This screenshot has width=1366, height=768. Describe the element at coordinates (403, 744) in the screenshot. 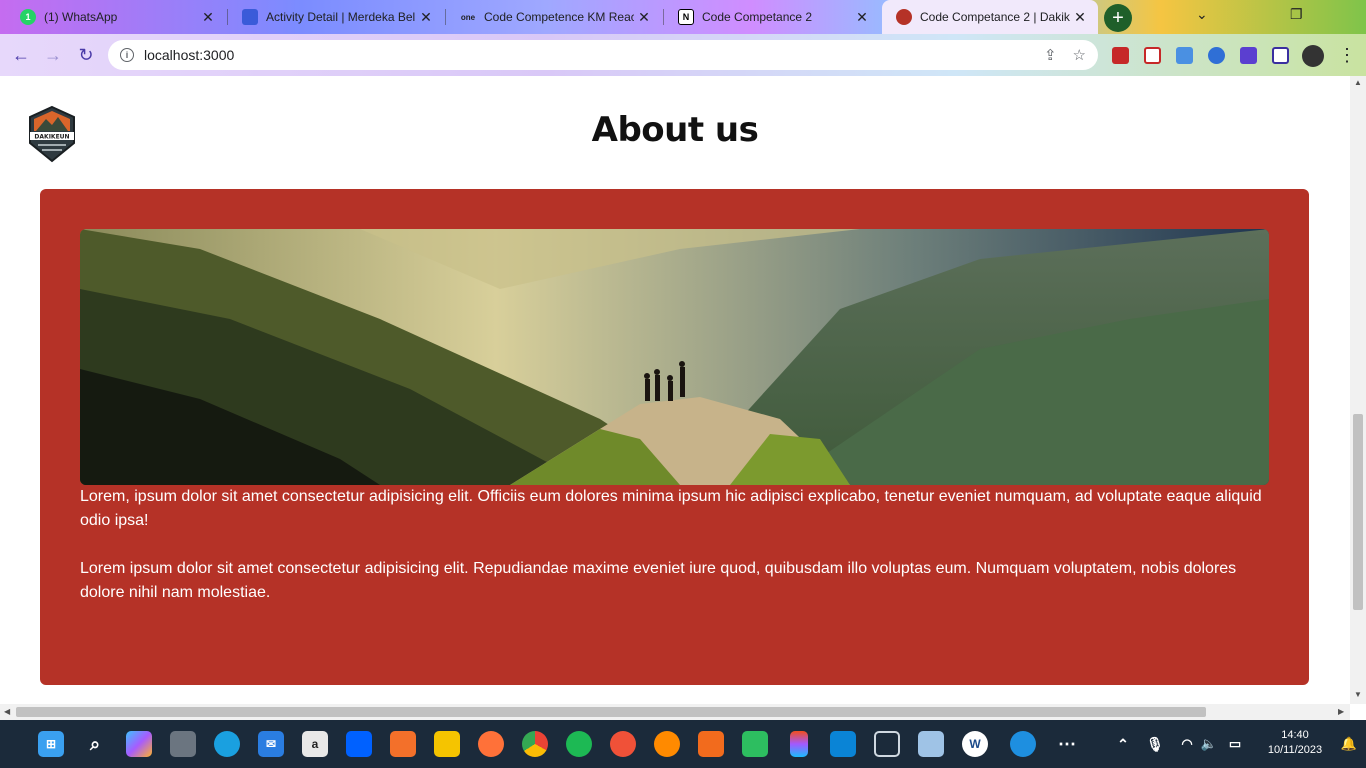

I see `xampp-icon` at that location.